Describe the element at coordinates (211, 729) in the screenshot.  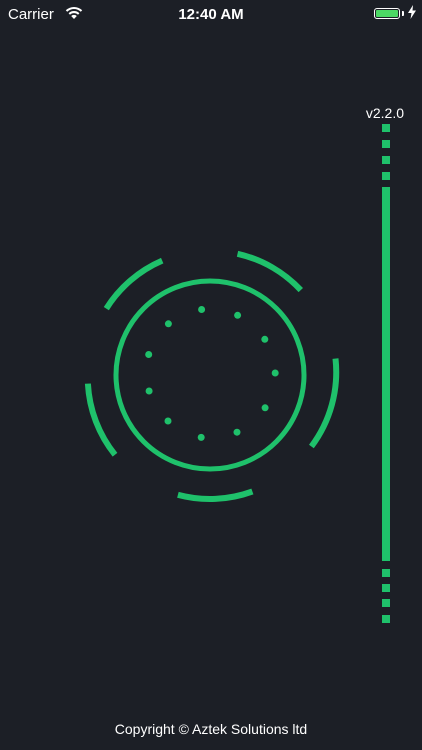
I see `copyright-text: Copyright © Aztek Solutions ltd` at that location.